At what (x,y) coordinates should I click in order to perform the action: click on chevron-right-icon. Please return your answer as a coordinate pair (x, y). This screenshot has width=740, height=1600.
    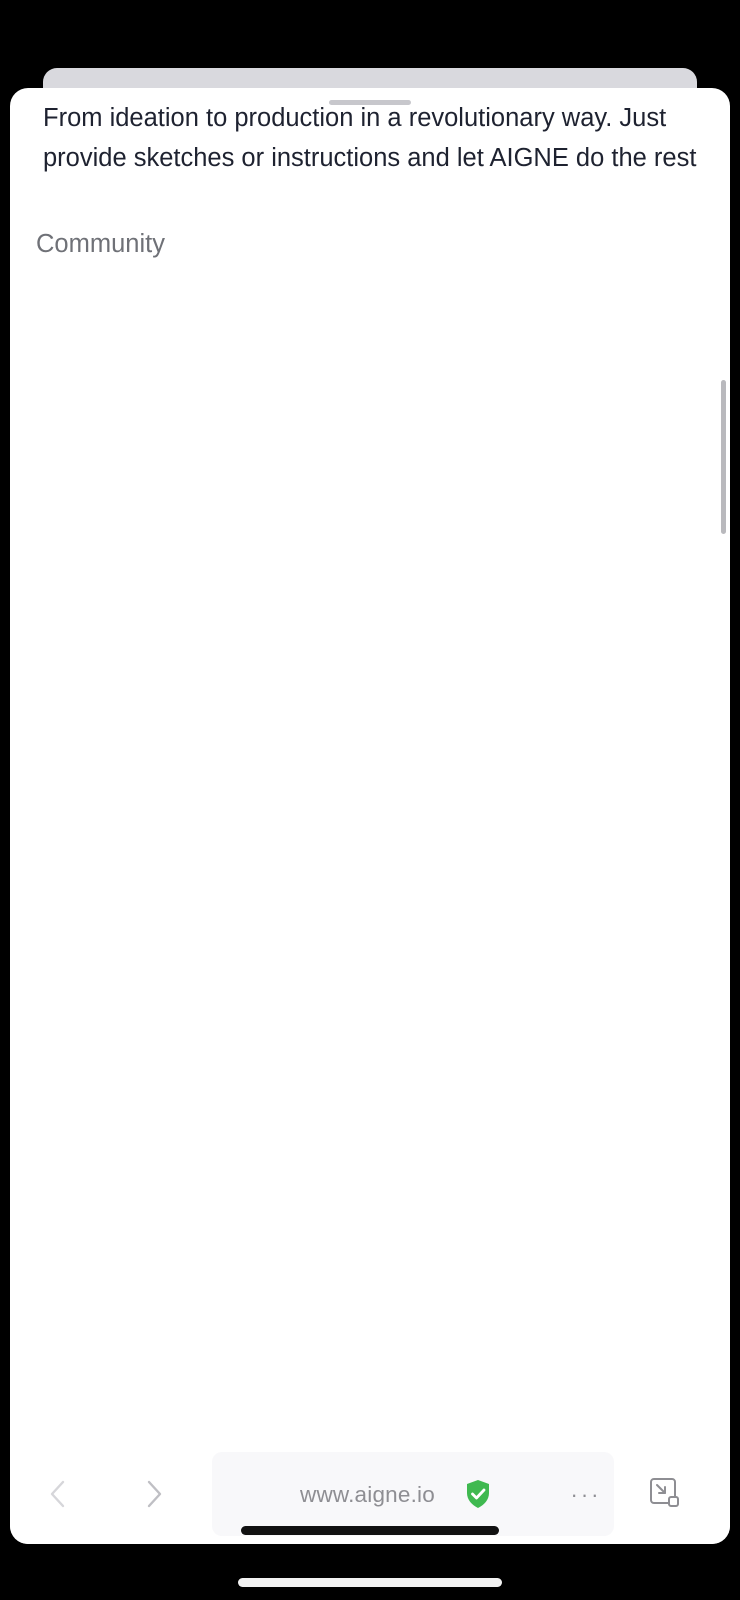
    Looking at the image, I should click on (154, 1494).